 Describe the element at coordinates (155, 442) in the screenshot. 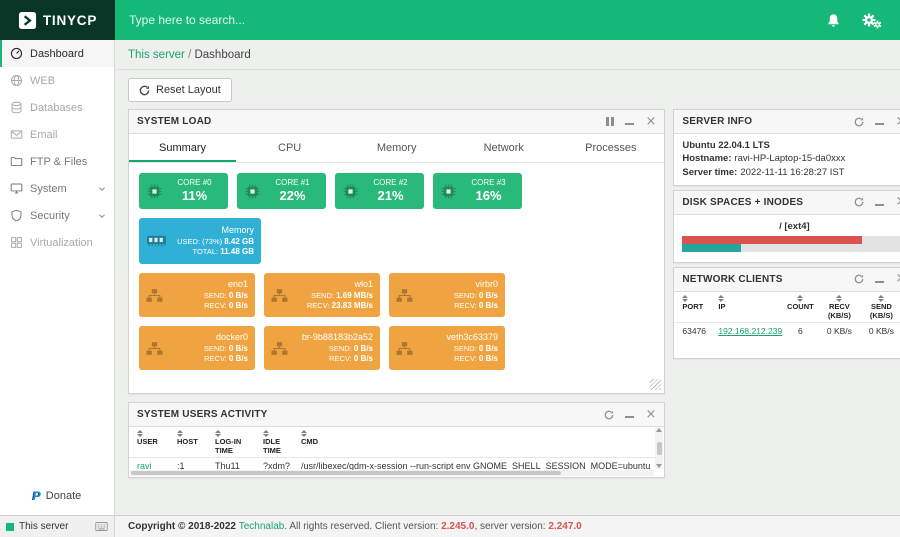

I see `column-header-user: USER` at that location.